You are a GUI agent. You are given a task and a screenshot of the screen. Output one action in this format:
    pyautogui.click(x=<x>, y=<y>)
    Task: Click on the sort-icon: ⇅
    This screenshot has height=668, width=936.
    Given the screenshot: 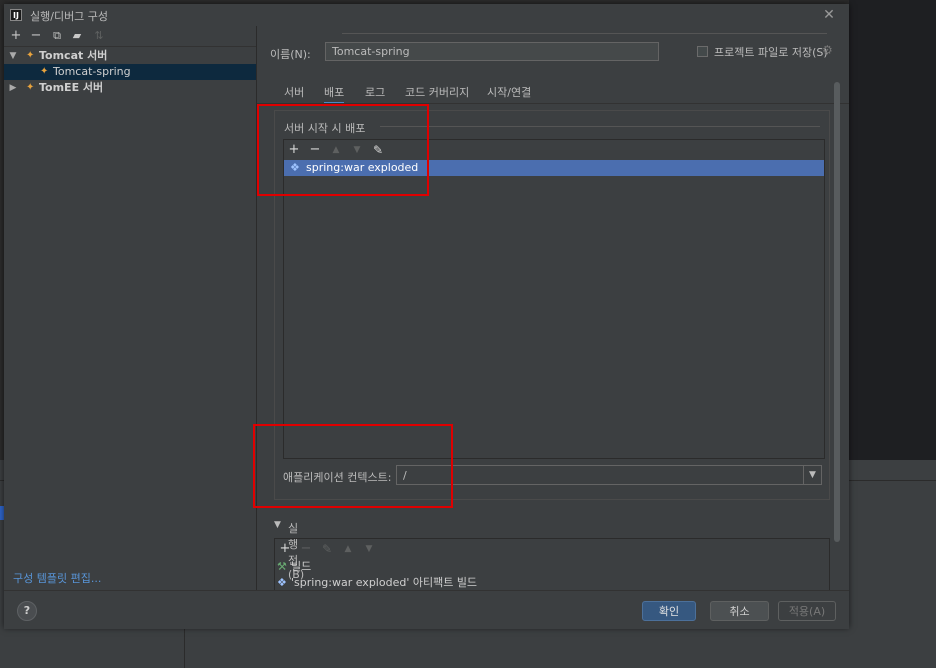 What is the action you would take?
    pyautogui.click(x=99, y=36)
    